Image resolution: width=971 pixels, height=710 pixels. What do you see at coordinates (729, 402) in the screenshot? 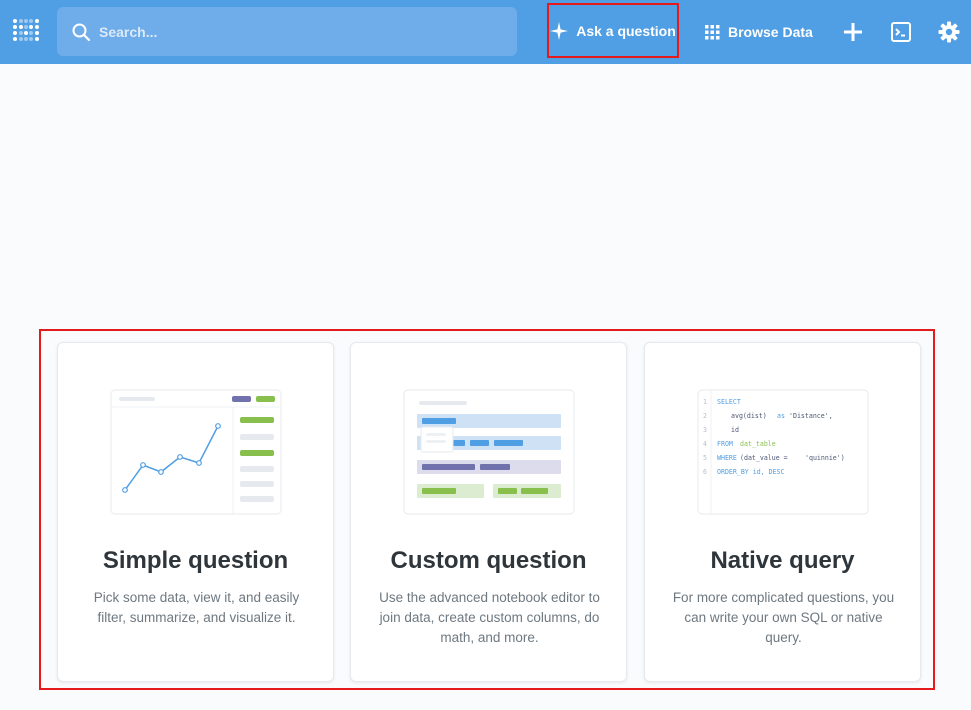
I see `sql-line: SELECT` at bounding box center [729, 402].